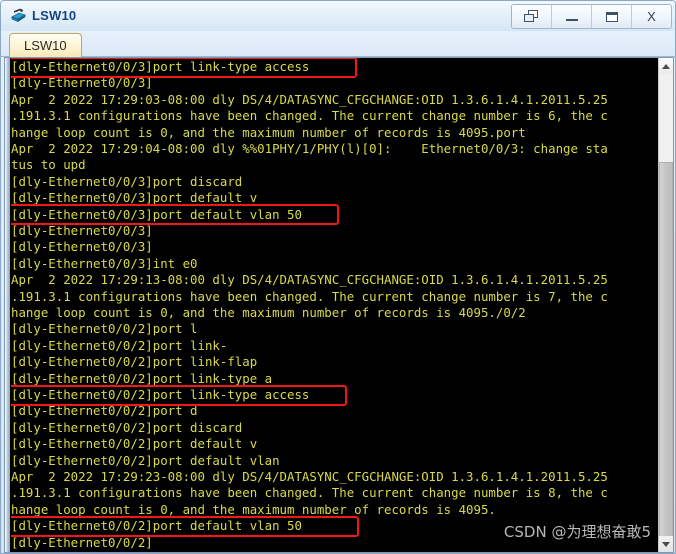 The width and height of the screenshot is (676, 554). Describe the element at coordinates (134, 198) in the screenshot. I see `terminal-line: [dly-Ethernet0/0/3]port default v` at that location.